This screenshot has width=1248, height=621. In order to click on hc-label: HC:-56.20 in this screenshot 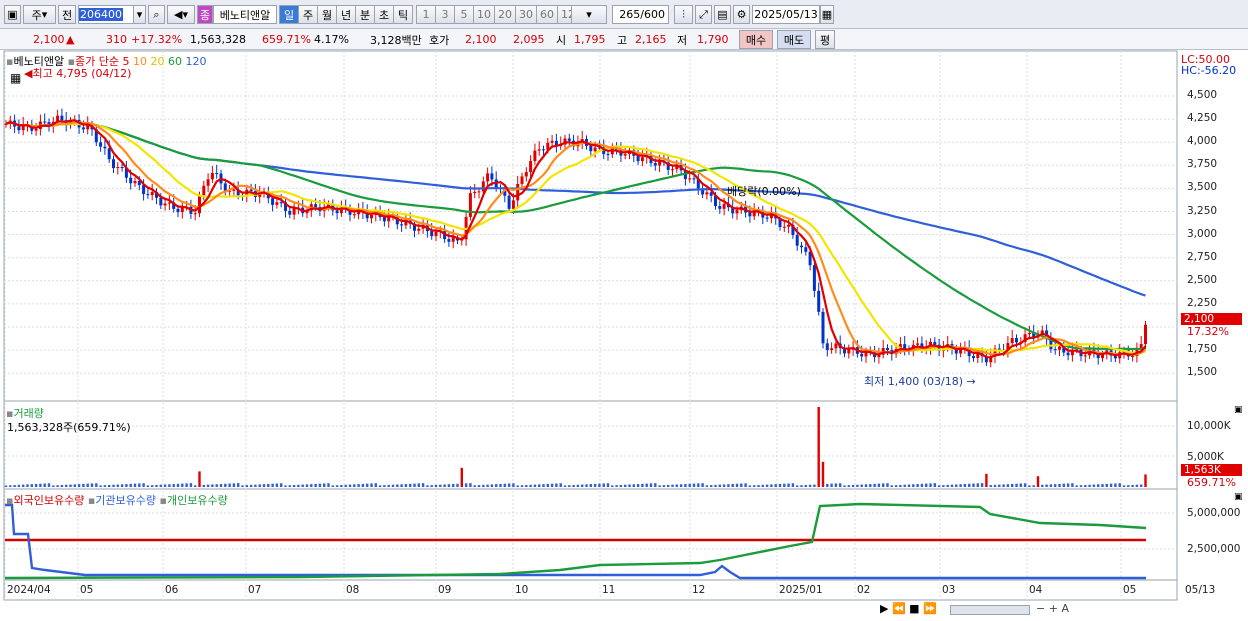, I will do `click(1209, 70)`.